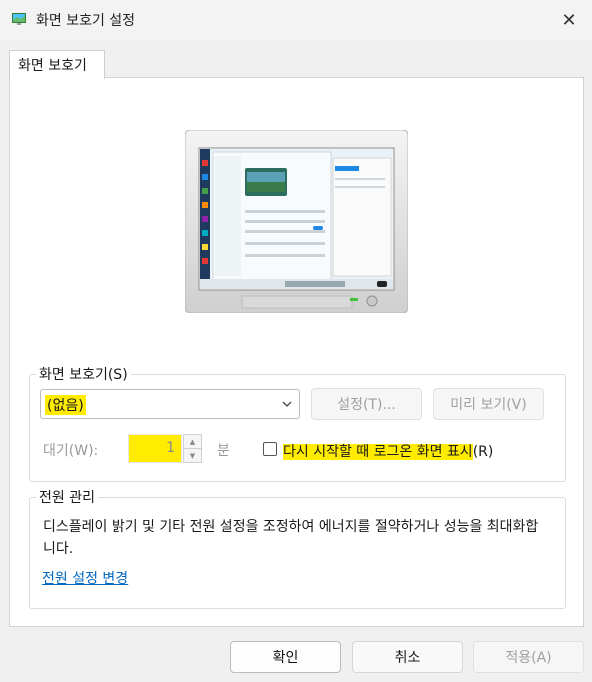  I want to click on tab-label: 화면 보호기, so click(52, 66).